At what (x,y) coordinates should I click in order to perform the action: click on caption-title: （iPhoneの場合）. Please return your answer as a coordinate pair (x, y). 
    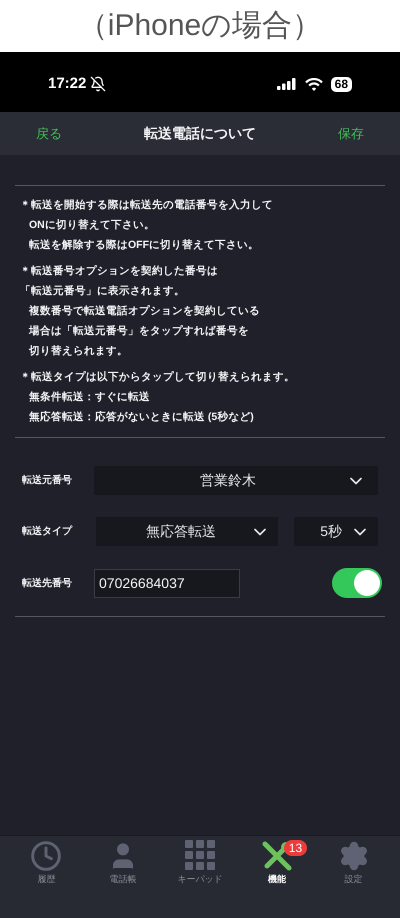
    Looking at the image, I should click on (200, 26).